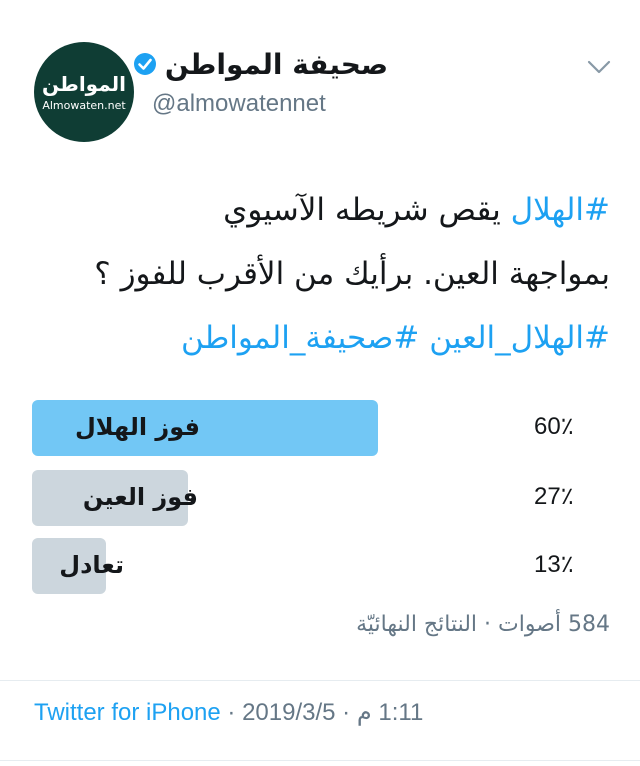  What do you see at coordinates (84, 105) in the screenshot?
I see `avatar-logo-url: Almowaten.net` at bounding box center [84, 105].